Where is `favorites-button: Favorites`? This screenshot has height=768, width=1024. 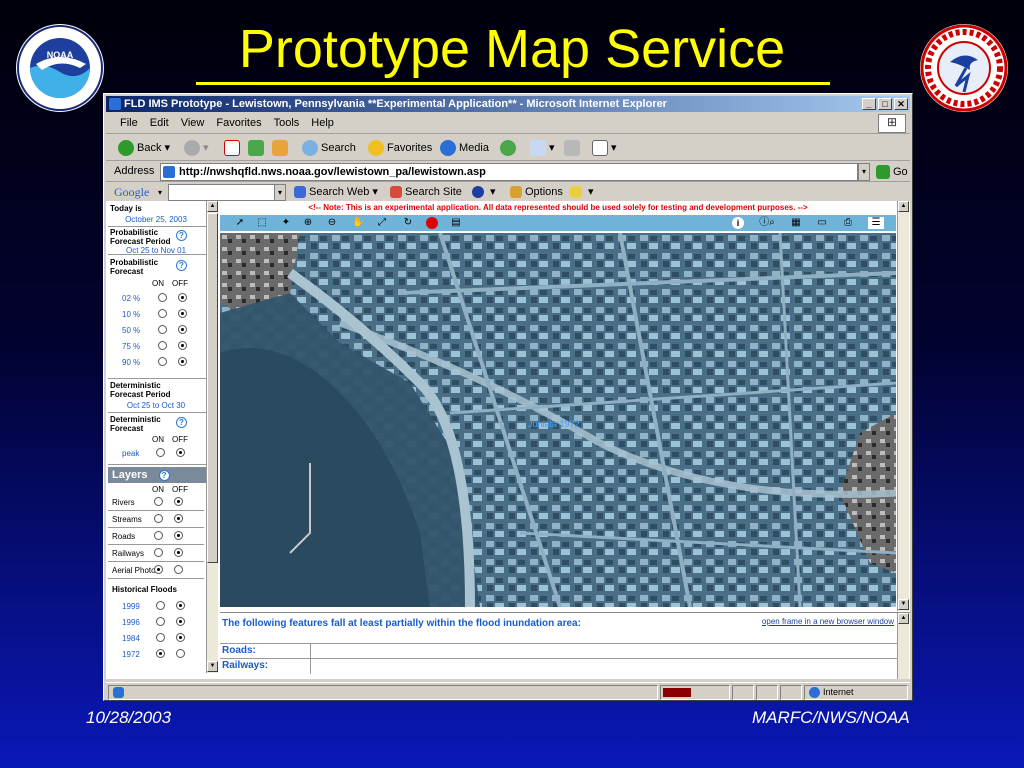
favorites-button: Favorites is located at coordinates (400, 148).